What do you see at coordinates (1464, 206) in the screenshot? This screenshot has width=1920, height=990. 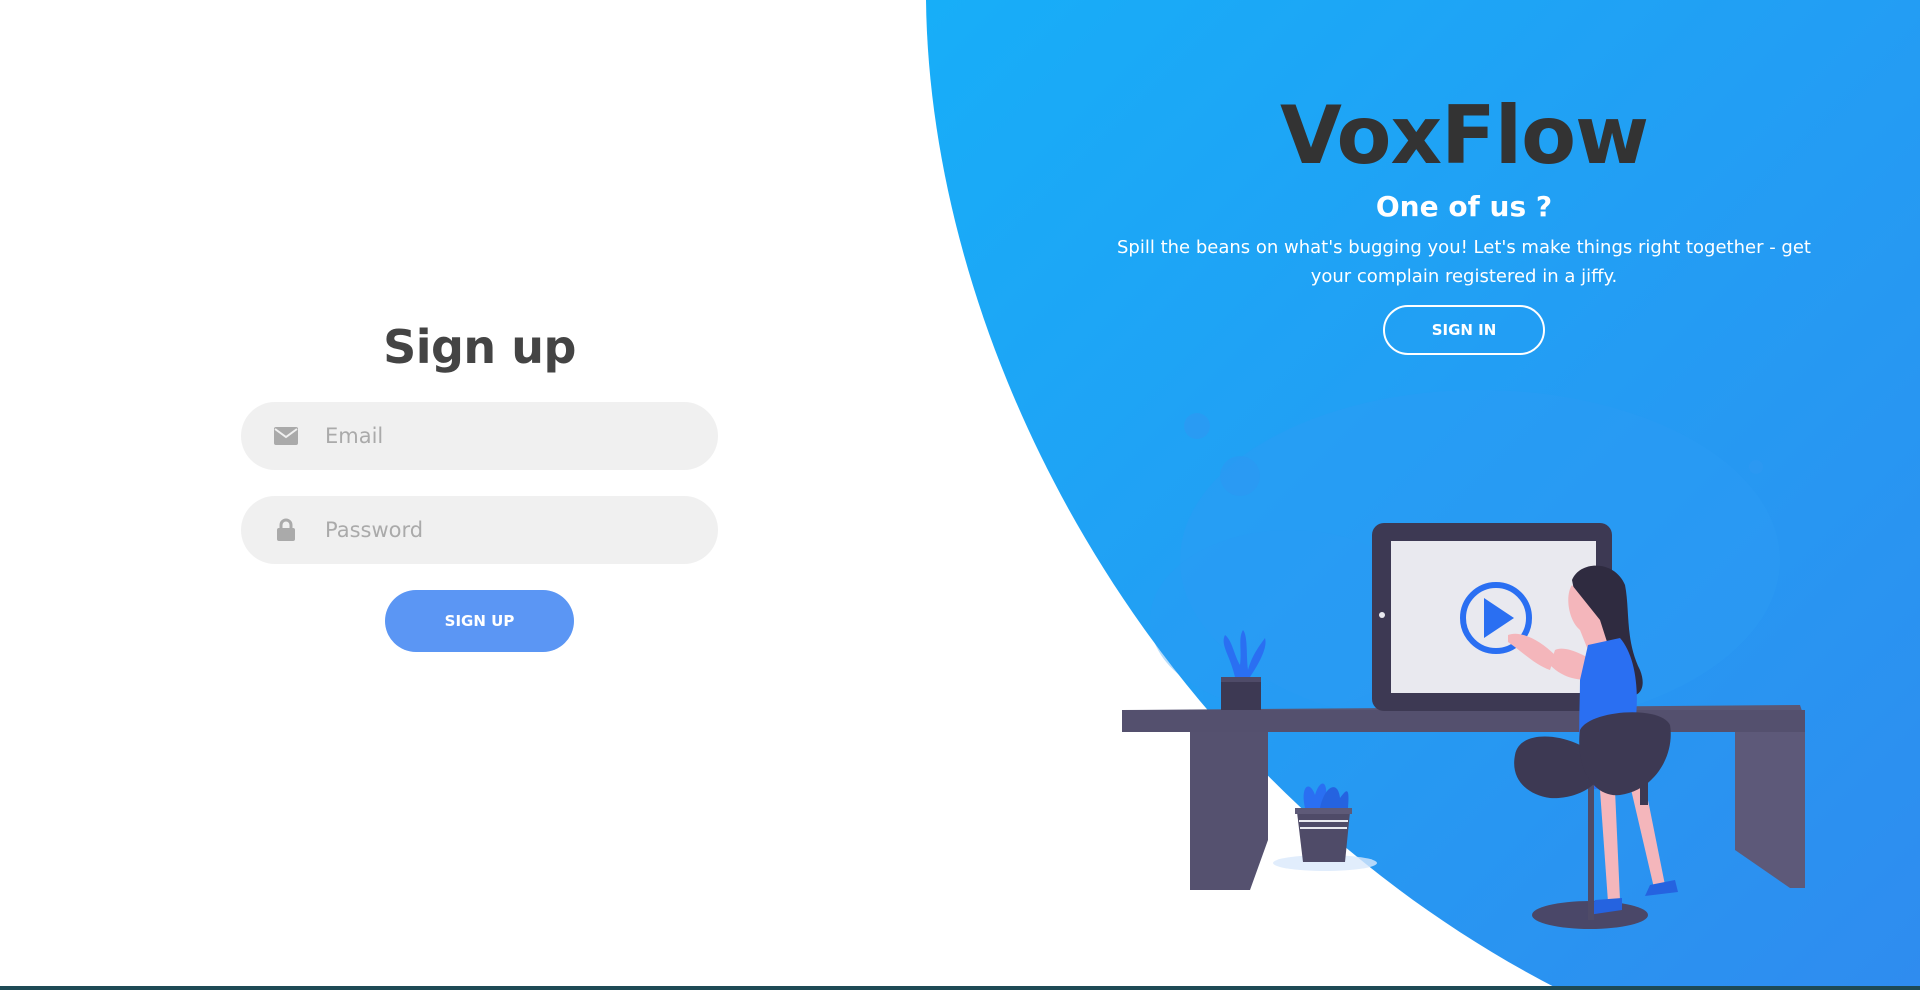 I see `promo-subtitle: One of us ?` at bounding box center [1464, 206].